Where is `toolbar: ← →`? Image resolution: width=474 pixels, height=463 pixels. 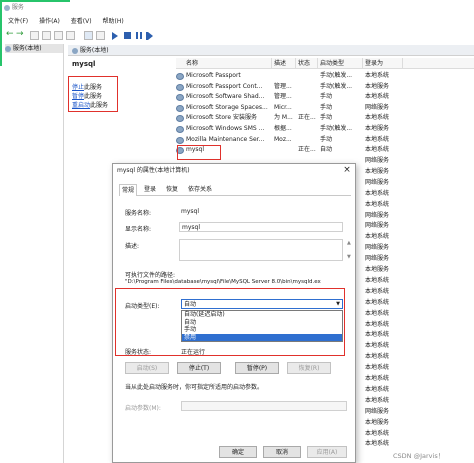
toolbar: ← → is located at coordinates (104, 35).